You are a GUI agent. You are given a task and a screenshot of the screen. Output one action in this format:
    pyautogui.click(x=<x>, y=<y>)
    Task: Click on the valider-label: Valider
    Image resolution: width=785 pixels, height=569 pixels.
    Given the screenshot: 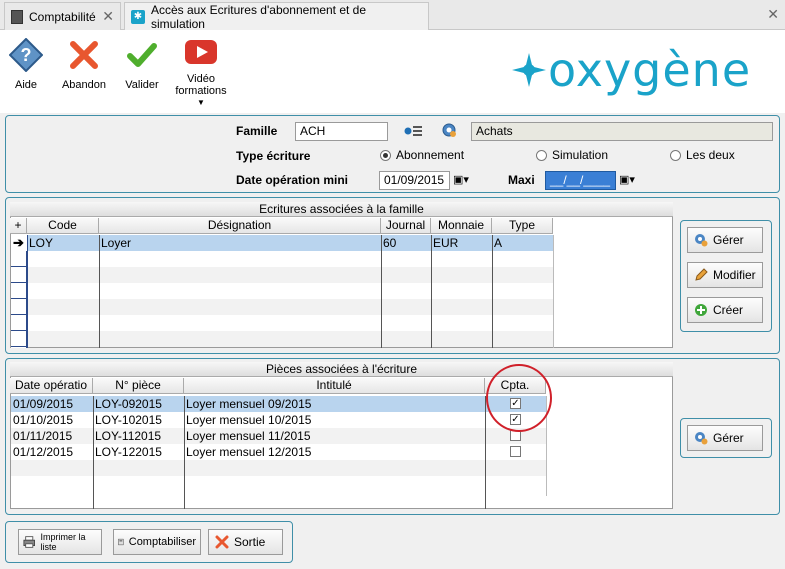 What is the action you would take?
    pyautogui.click(x=142, y=85)
    